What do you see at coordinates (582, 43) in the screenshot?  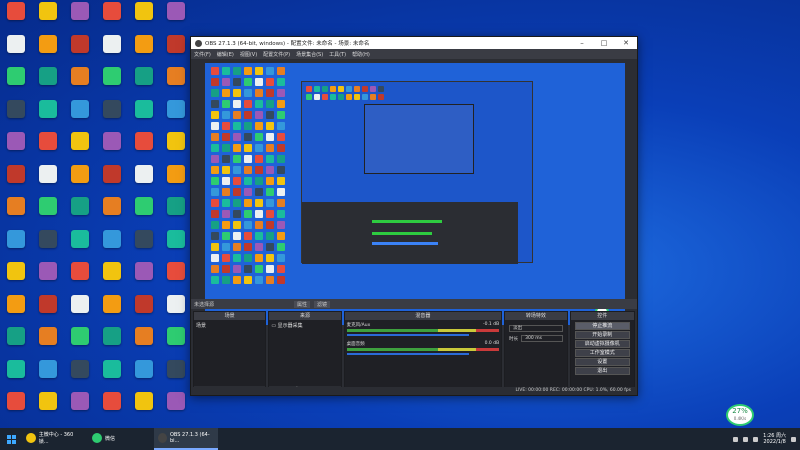 I see `minimize-icon: –` at bounding box center [582, 43].